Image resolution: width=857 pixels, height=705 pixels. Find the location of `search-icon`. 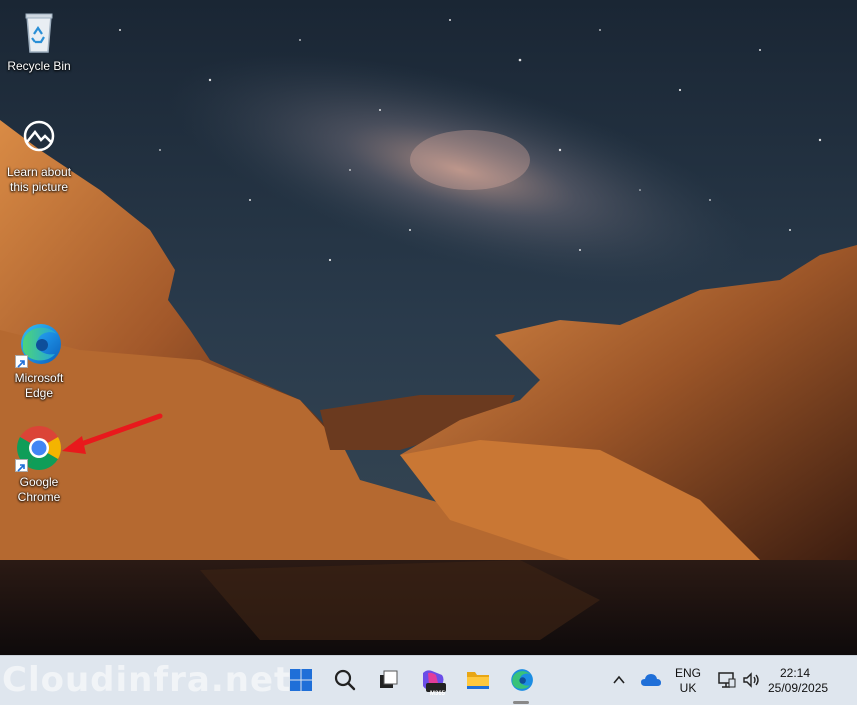

search-icon is located at coordinates (345, 680).